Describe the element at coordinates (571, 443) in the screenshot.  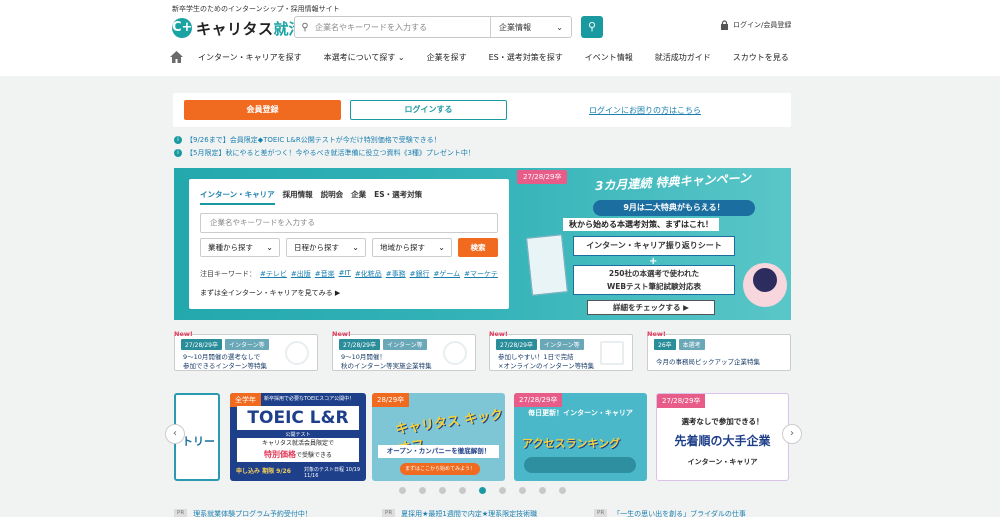
I see `banner-title: アクセスランキング` at that location.